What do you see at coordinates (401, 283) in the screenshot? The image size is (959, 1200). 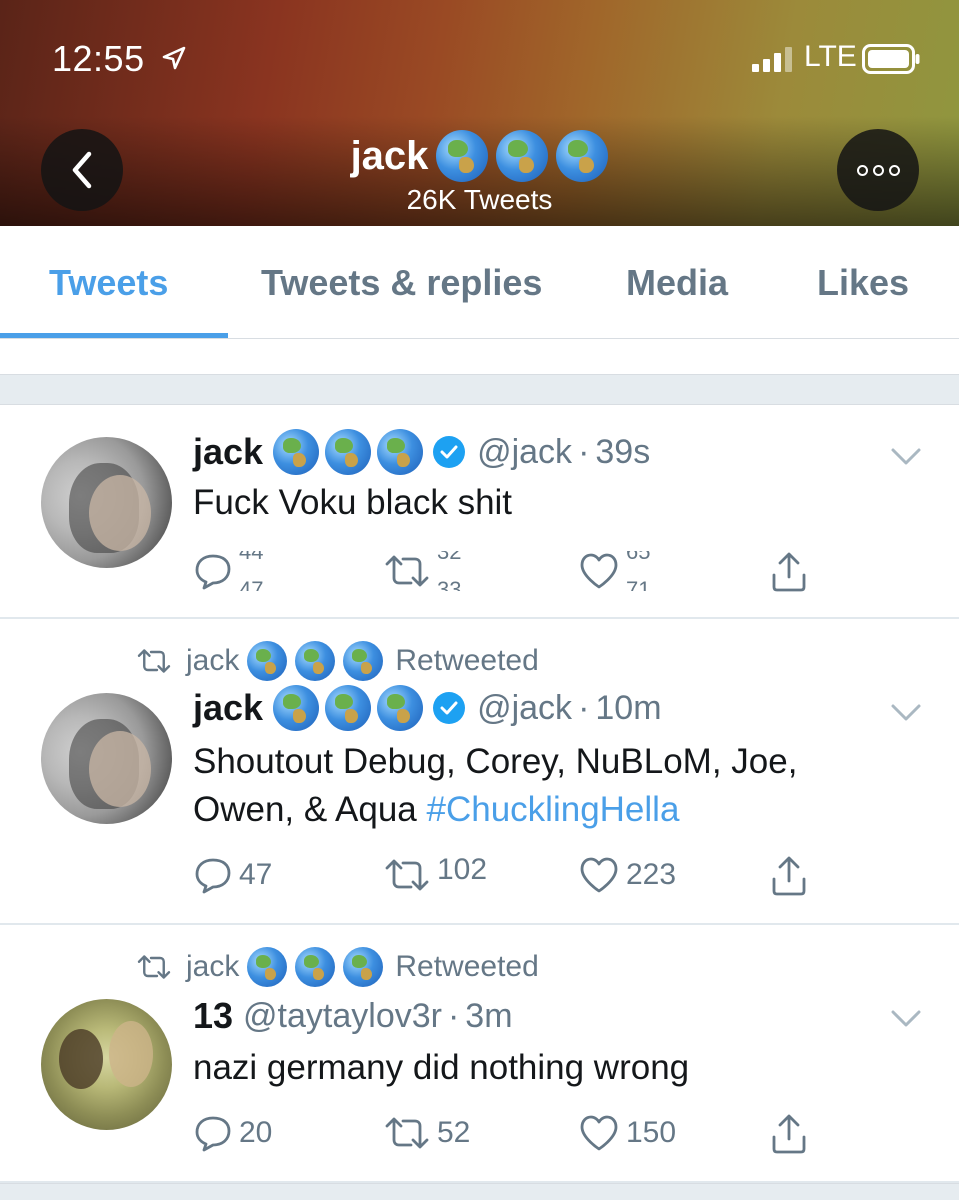 I see `tab-tweets-and-replies: Tweets & replies` at bounding box center [401, 283].